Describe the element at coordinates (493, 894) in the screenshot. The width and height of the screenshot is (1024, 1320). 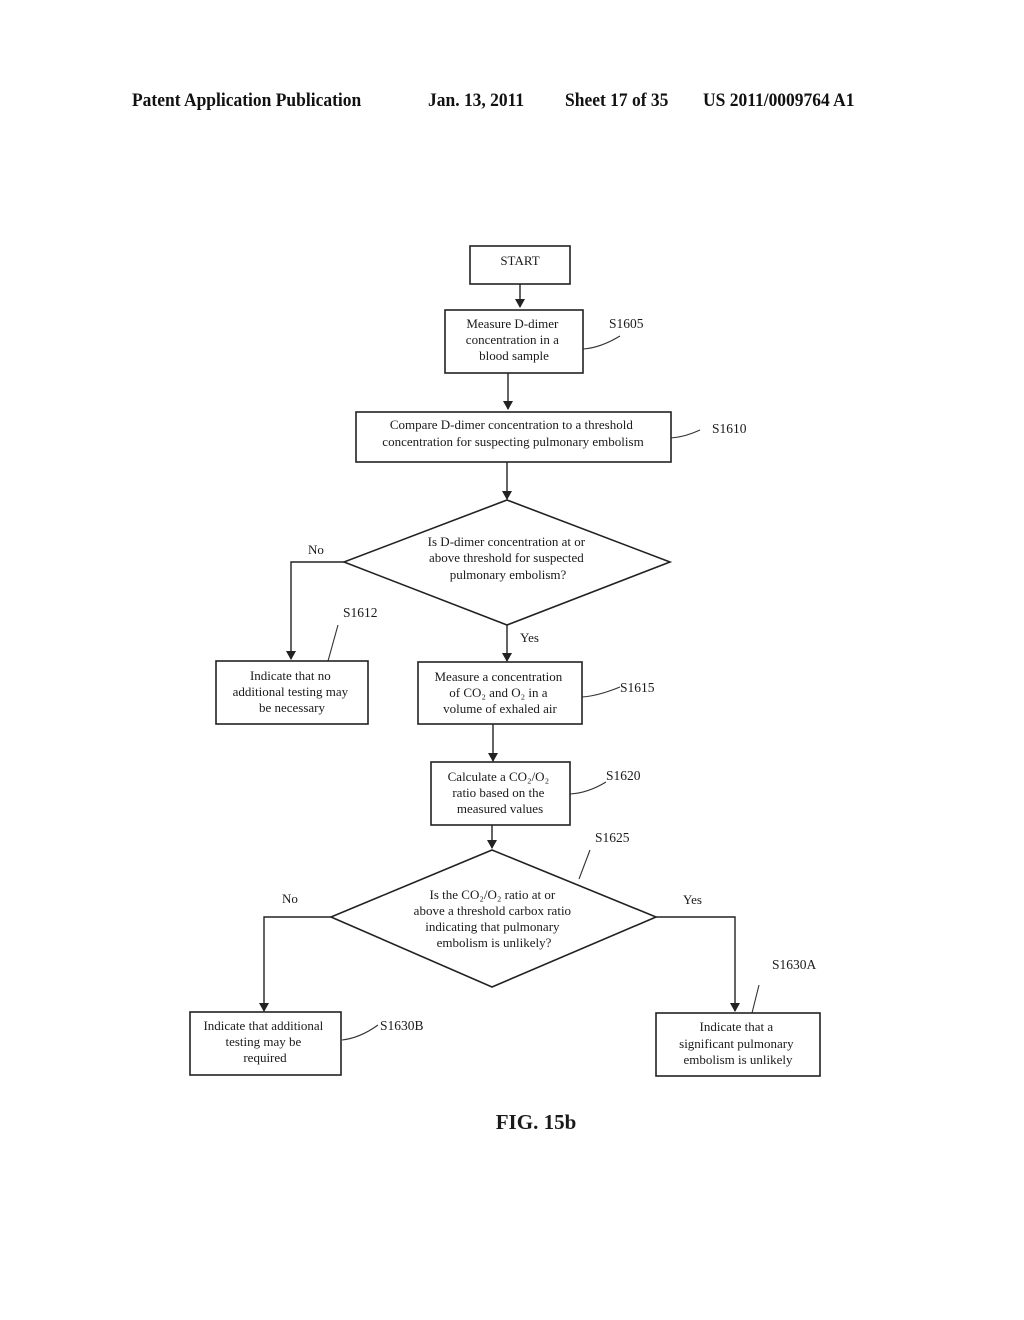
I see `node-text-line: Is the CO₂/O₂ ratio at or` at that location.